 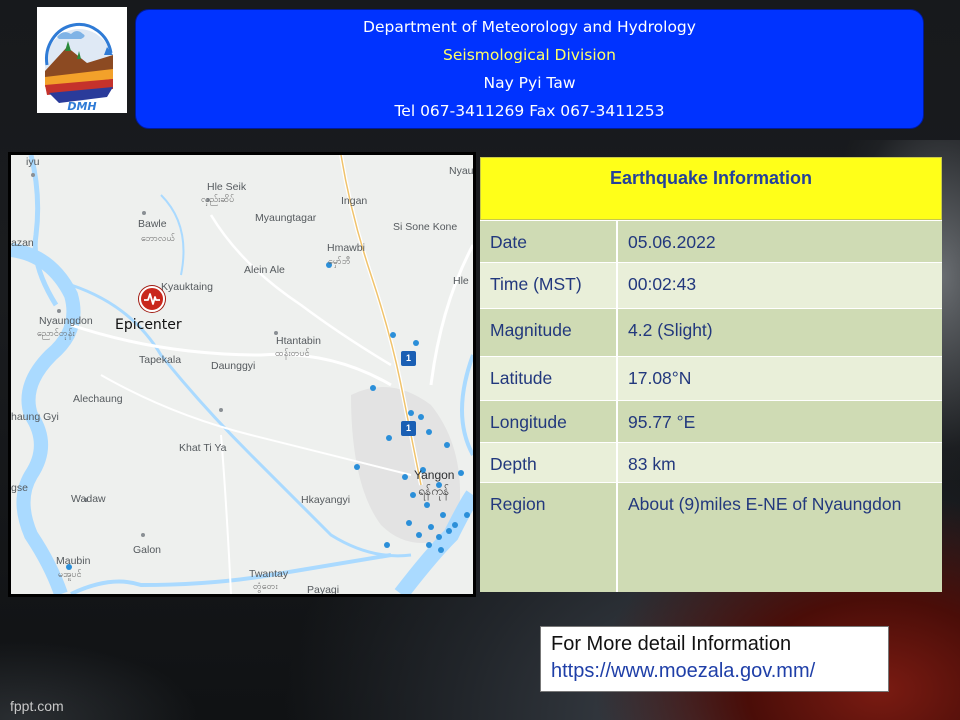 I want to click on info-row-latitude: Latitude 17.08°N, so click(x=711, y=378).